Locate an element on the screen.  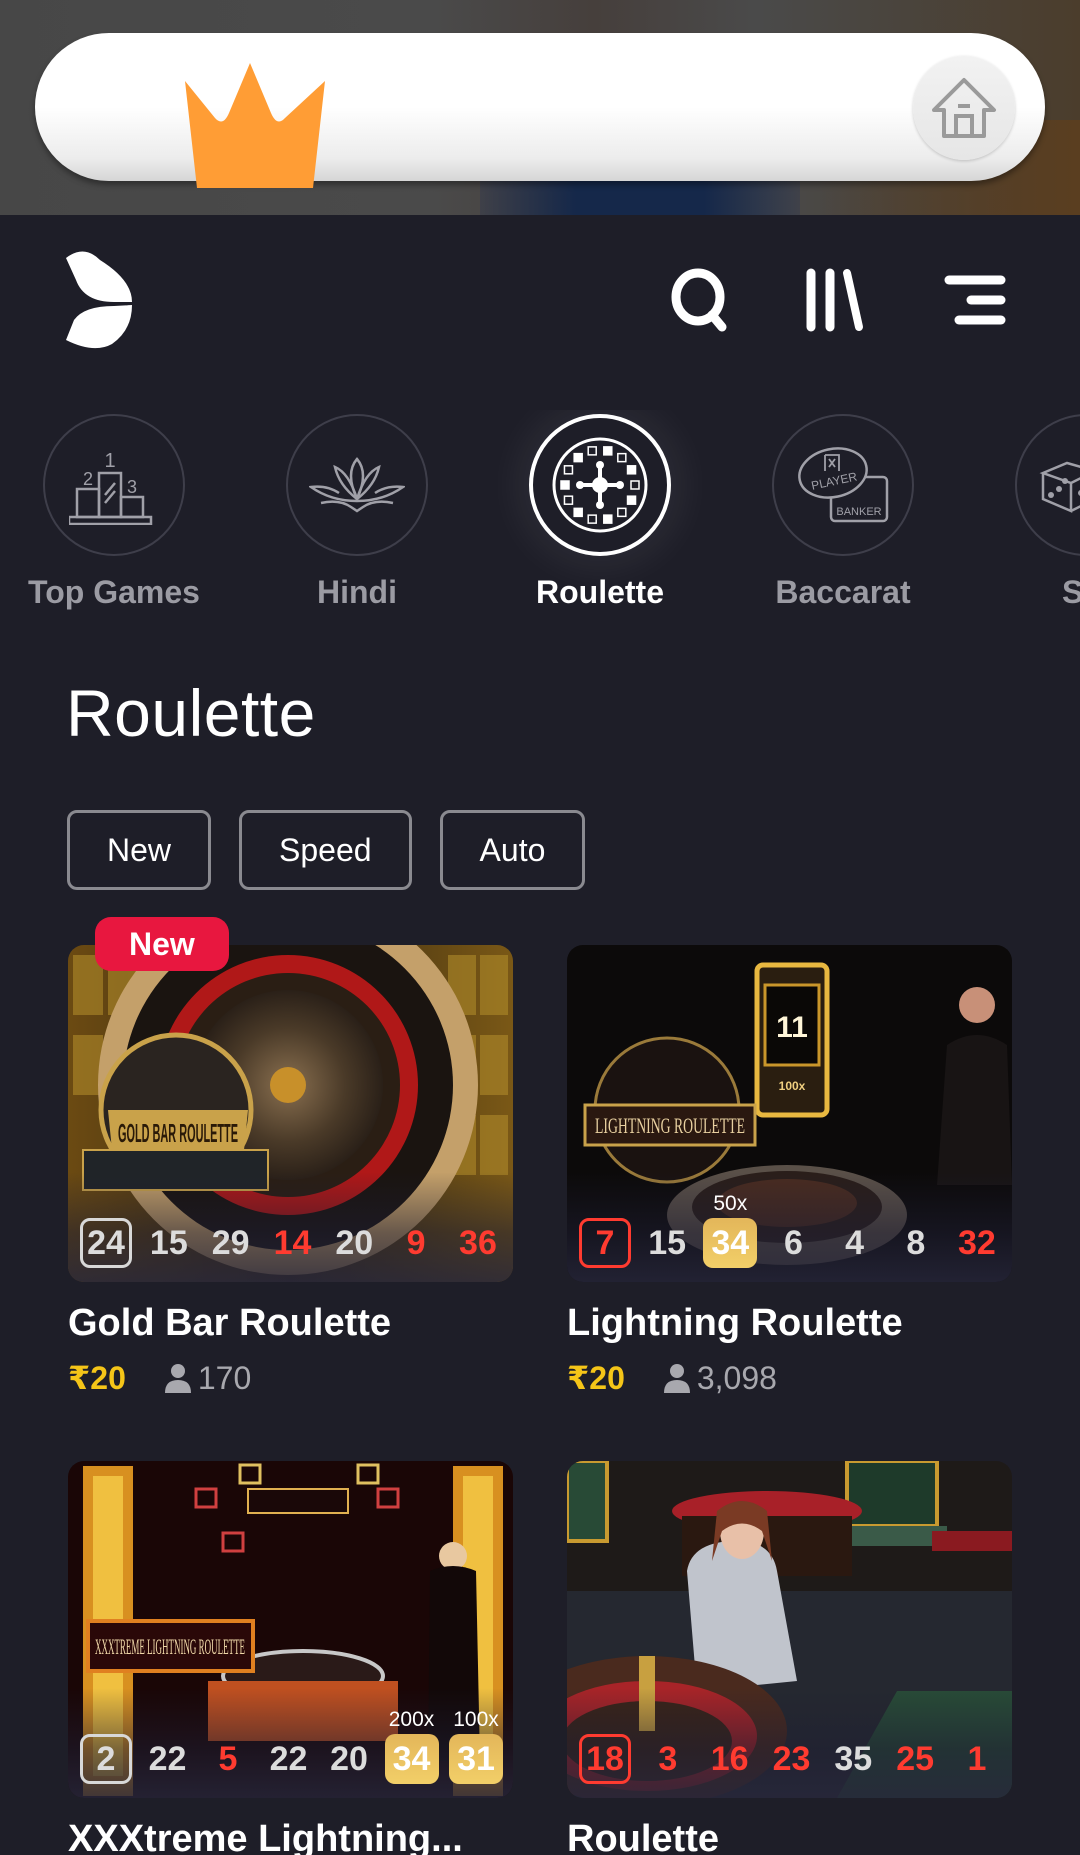
latest-result: 24 is located at coordinates (106, 1243).